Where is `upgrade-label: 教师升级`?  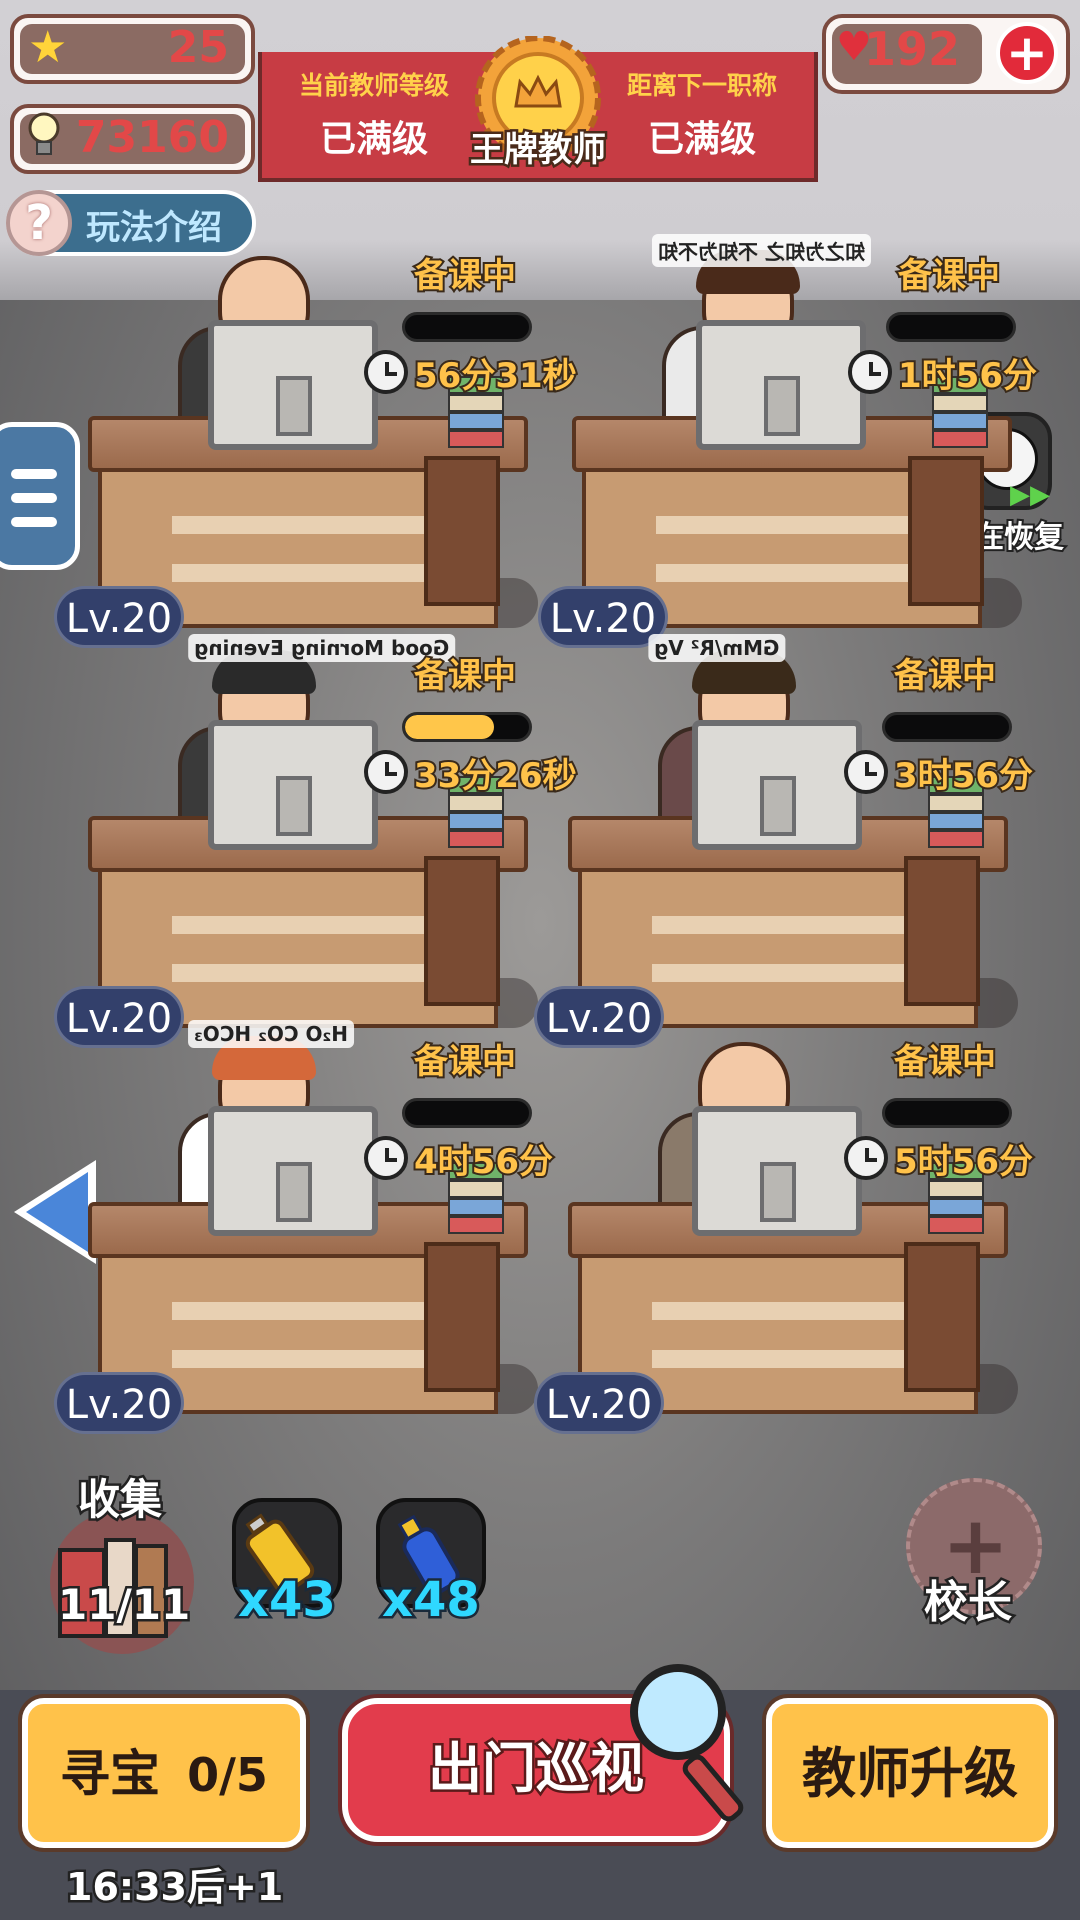
upgrade-label: 教师升级 is located at coordinates (910, 1773).